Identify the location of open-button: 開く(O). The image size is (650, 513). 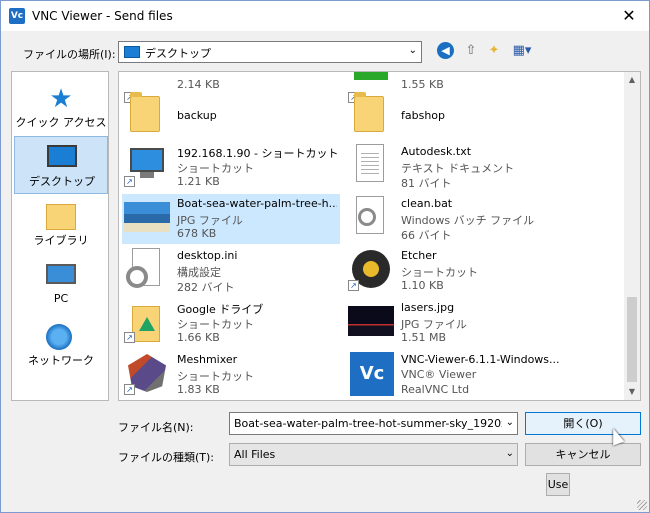
(583, 423).